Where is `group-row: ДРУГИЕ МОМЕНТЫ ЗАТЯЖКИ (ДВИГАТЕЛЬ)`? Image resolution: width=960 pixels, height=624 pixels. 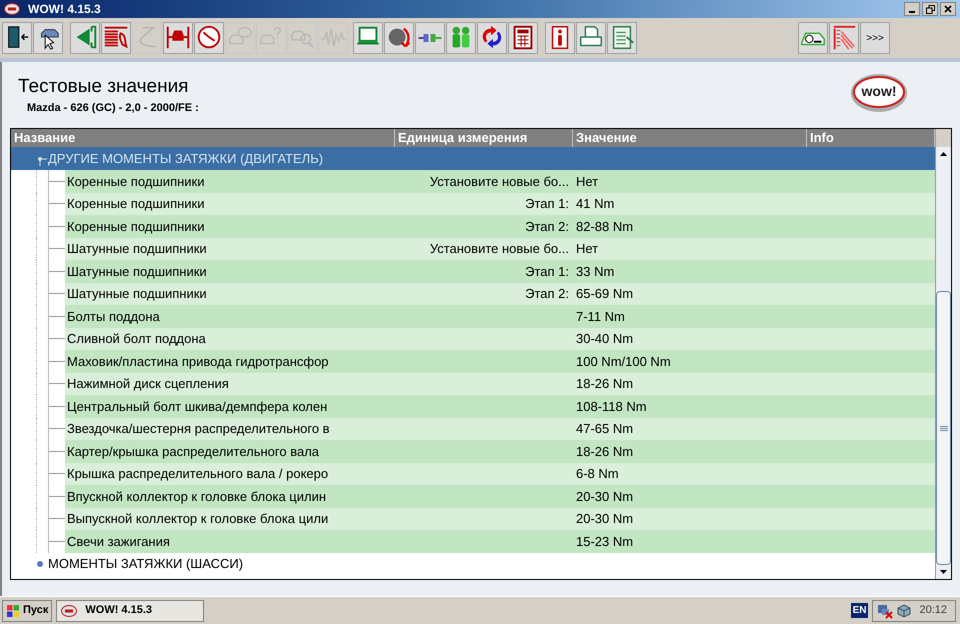 group-row: ДРУГИЕ МОМЕНТЫ ЗАТЯЖКИ (ДВИГАТЕЛЬ) is located at coordinates (473, 158).